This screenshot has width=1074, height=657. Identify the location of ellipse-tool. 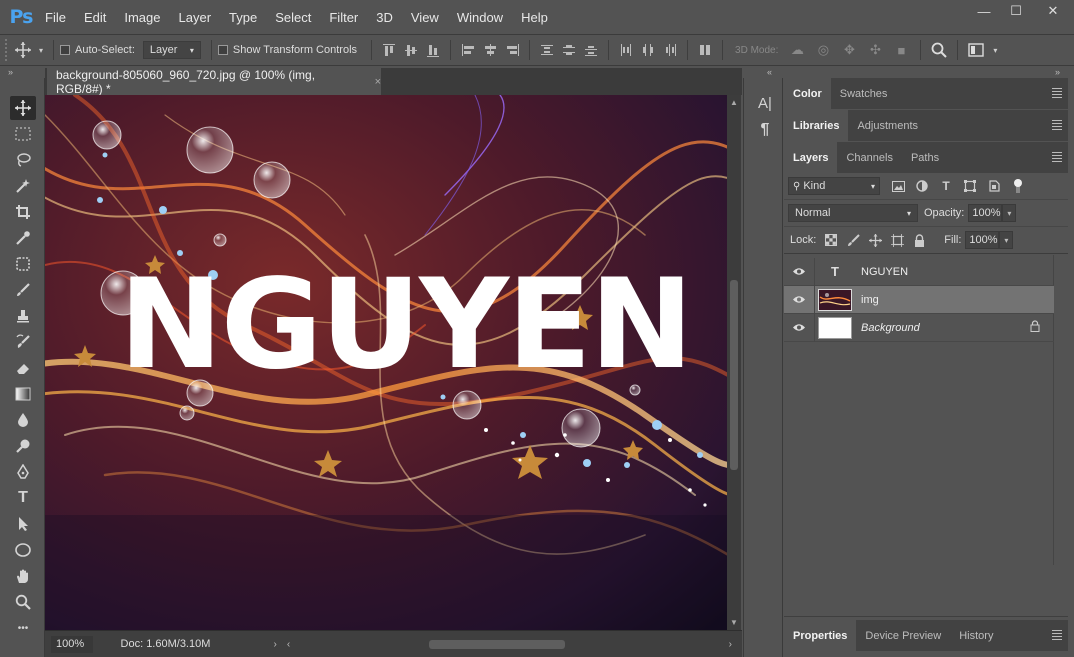
(23, 550).